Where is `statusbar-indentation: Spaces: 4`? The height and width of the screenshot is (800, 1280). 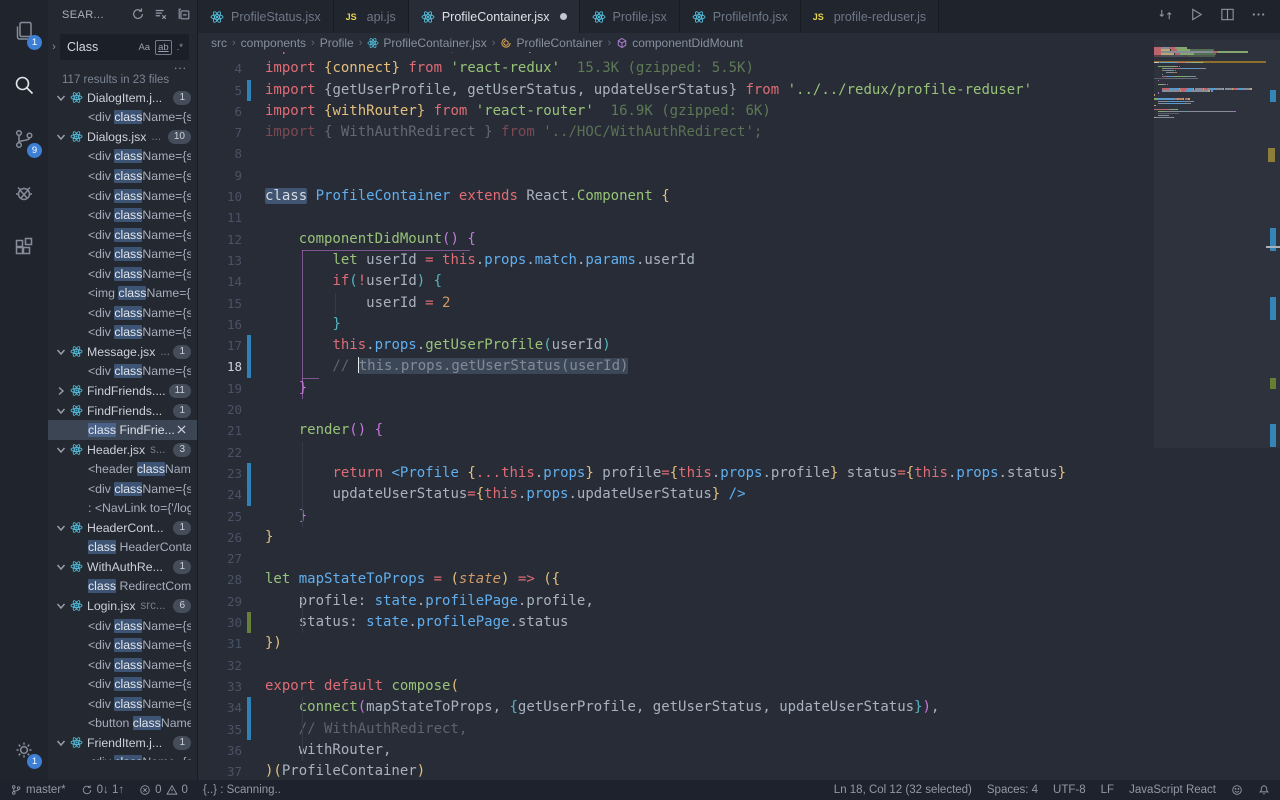
statusbar-indentation: Spaces: 4 is located at coordinates (1012, 790).